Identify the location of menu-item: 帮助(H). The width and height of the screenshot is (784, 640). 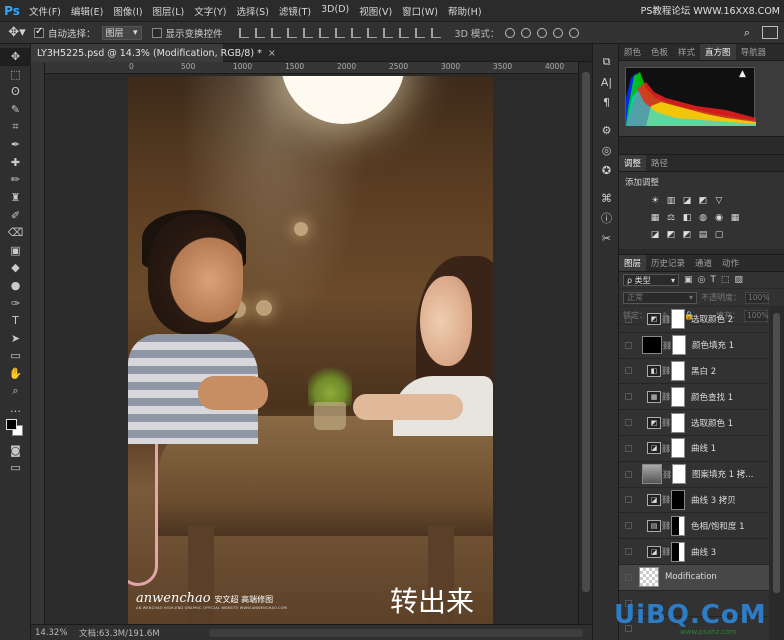
(465, 11).